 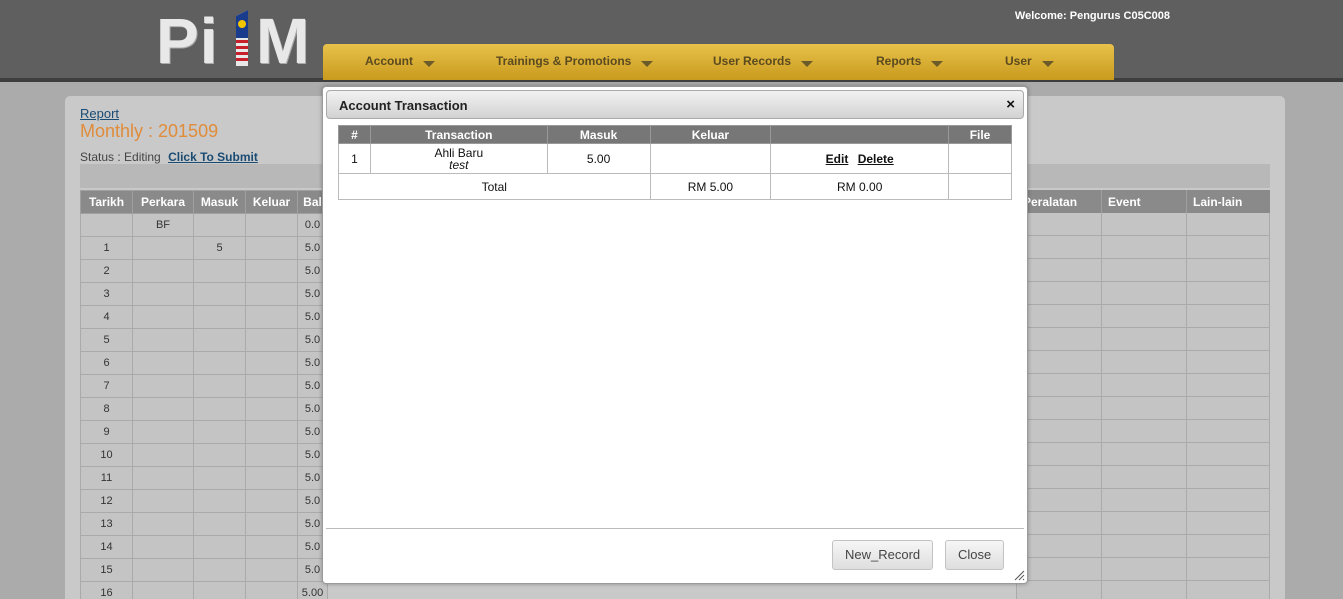 I want to click on cell-tarikh: 4, so click(x=106, y=317).